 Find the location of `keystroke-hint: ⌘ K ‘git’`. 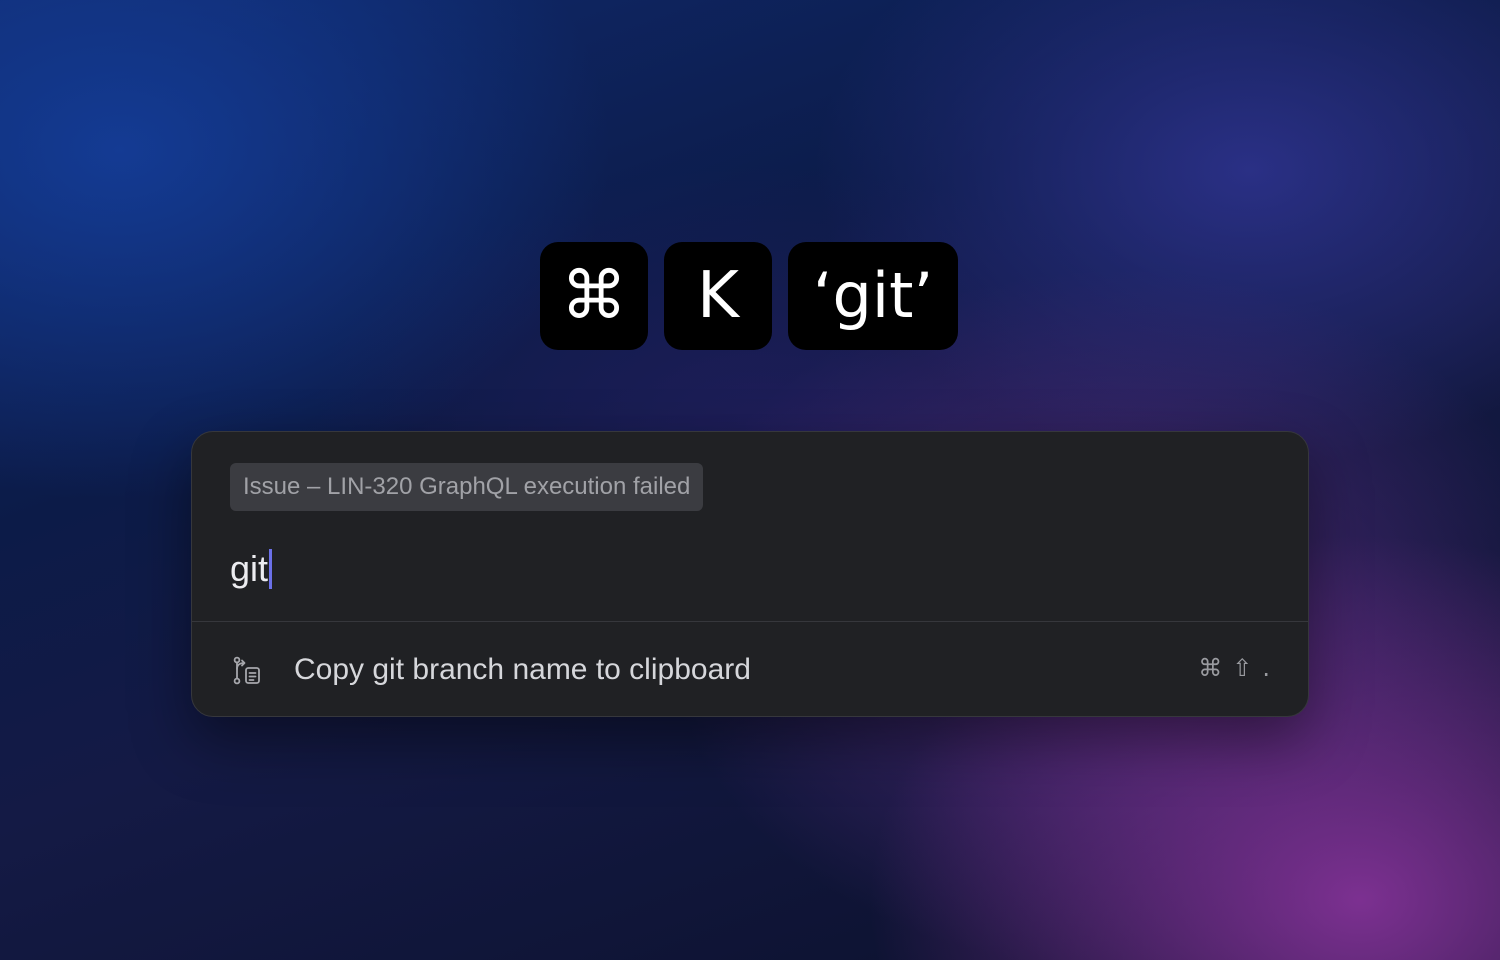

keystroke-hint: ⌘ K ‘git’ is located at coordinates (749, 296).